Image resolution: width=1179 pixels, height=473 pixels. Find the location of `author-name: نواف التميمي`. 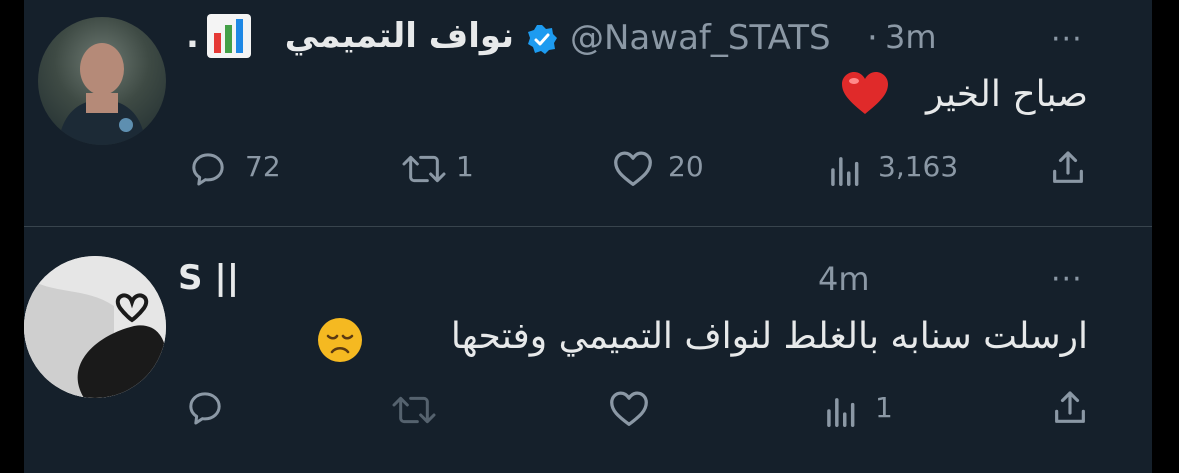

author-name: نواف التميمي is located at coordinates (391, 36).